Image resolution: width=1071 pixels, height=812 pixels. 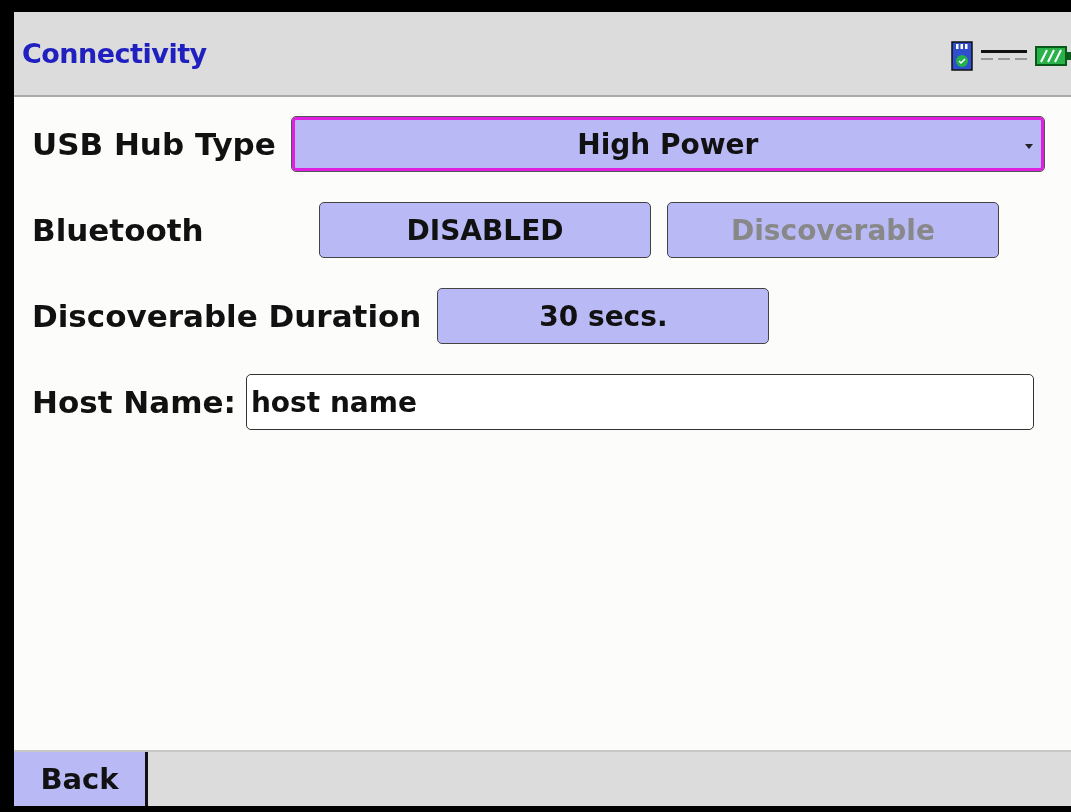 What do you see at coordinates (154, 144) in the screenshot?
I see `field-label: USB Hub Type` at bounding box center [154, 144].